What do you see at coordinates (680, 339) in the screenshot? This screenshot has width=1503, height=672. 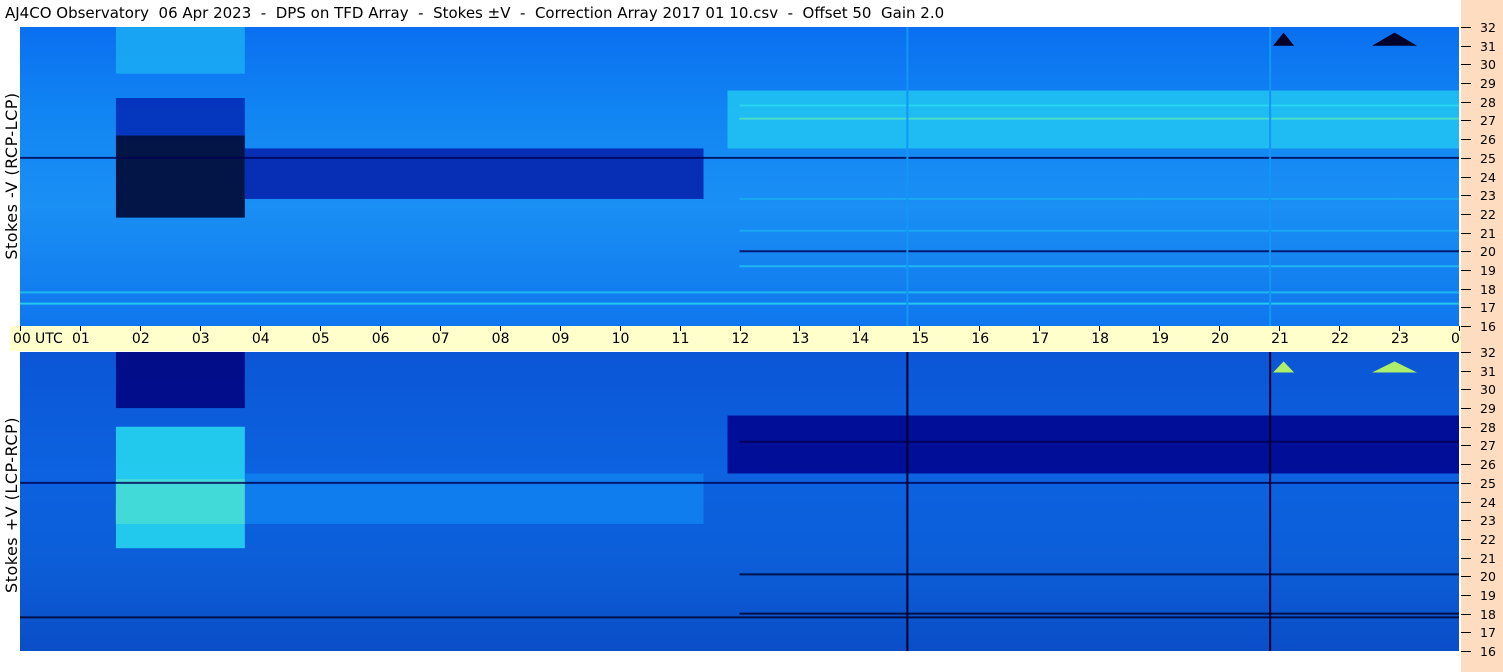 I see `time-tick-label: 11` at bounding box center [680, 339].